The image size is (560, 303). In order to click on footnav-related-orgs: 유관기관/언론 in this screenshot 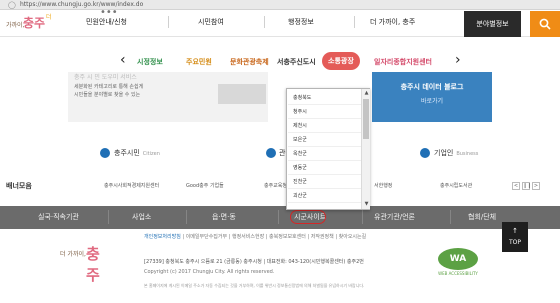, I will do `click(394, 217)`.